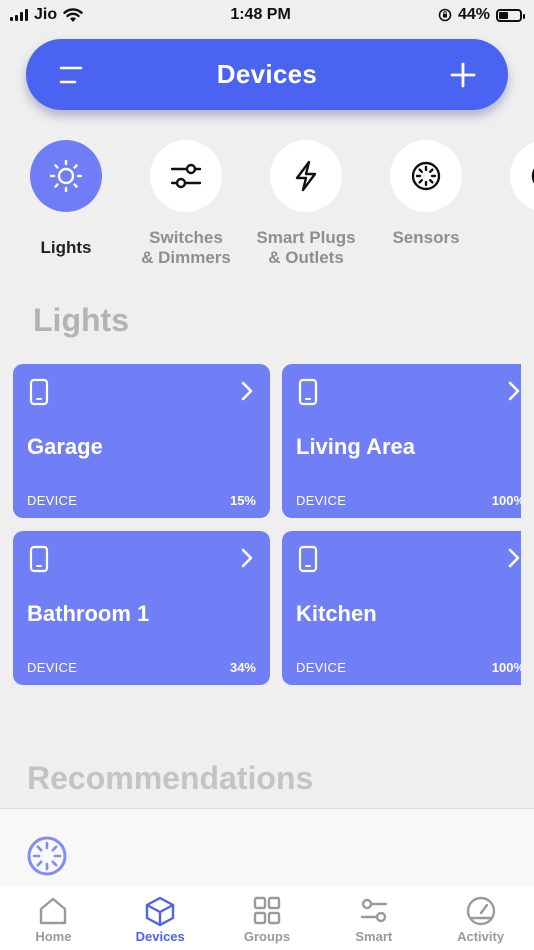  I want to click on category-label: Sensors, so click(426, 237).